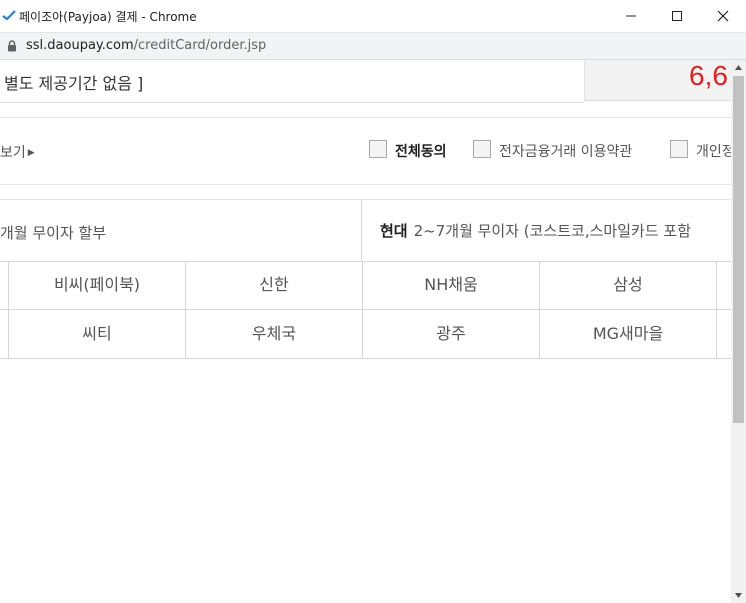 This screenshot has height=603, width=746. What do you see at coordinates (552, 231) in the screenshot?
I see `promo-right-text: 2~7개월 무이자 (코스트코,스마일카드 포함` at bounding box center [552, 231].